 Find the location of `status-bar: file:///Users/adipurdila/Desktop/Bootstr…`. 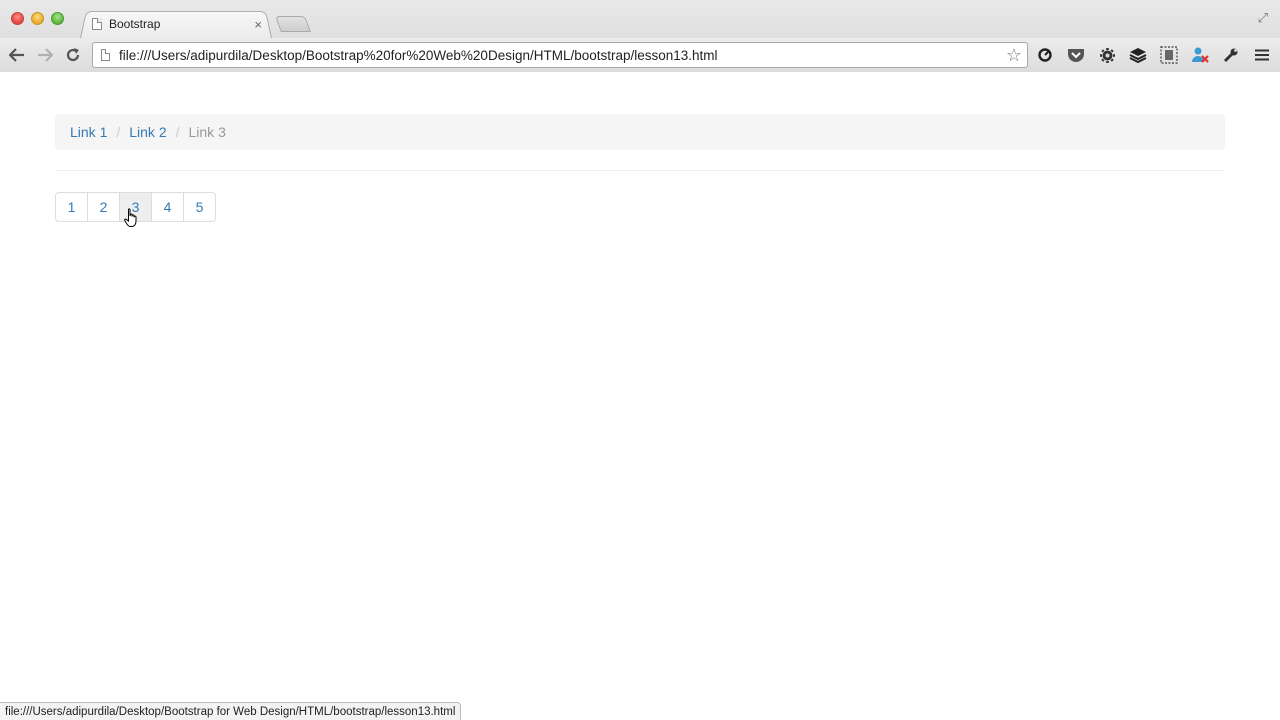

status-bar: file:///Users/adipurdila/Desktop/Bootstr… is located at coordinates (231, 711).